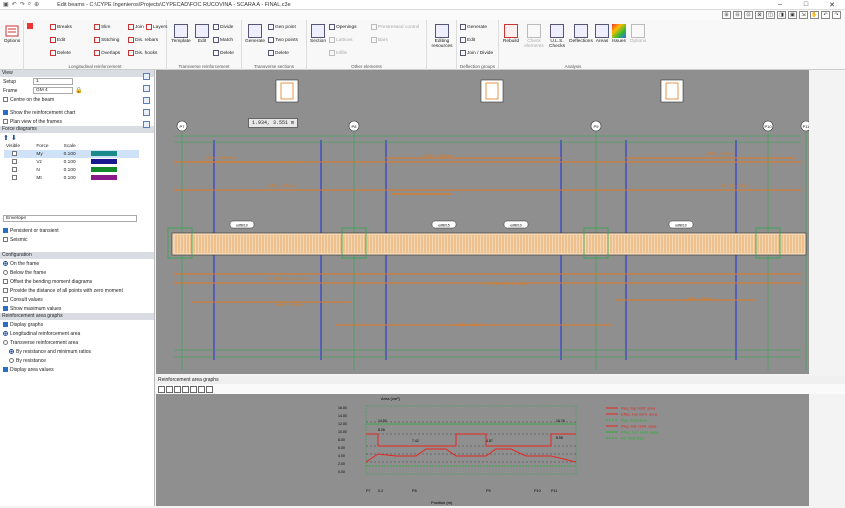 The height and width of the screenshot is (508, 845). What do you see at coordinates (36, 4) in the screenshot?
I see `zoom-icon: ⊕` at bounding box center [36, 4].